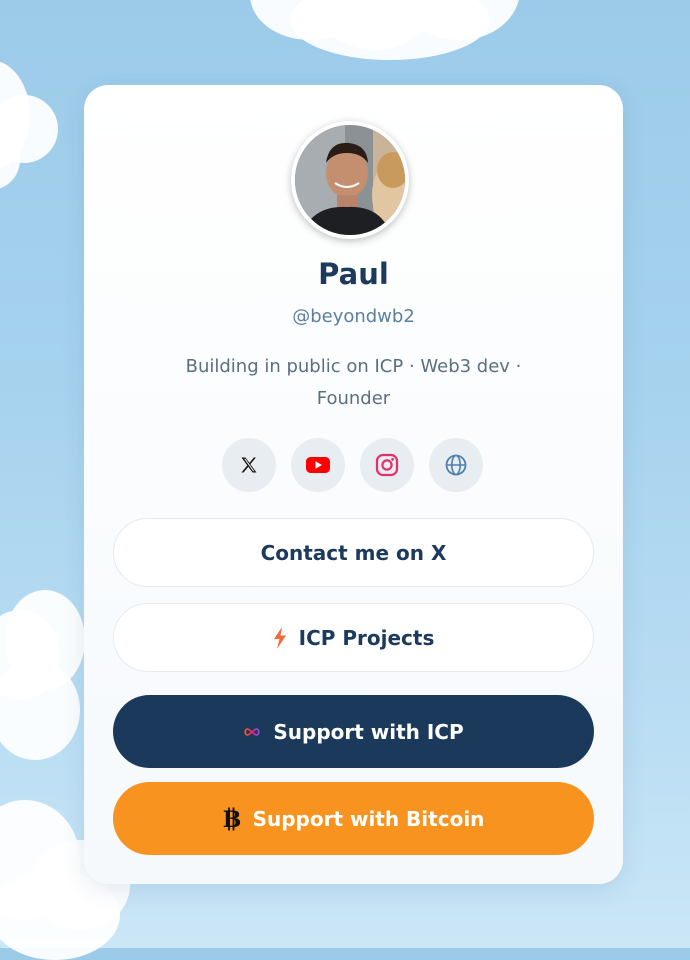 The image size is (690, 960). I want to click on profile-name: Paul, so click(353, 274).